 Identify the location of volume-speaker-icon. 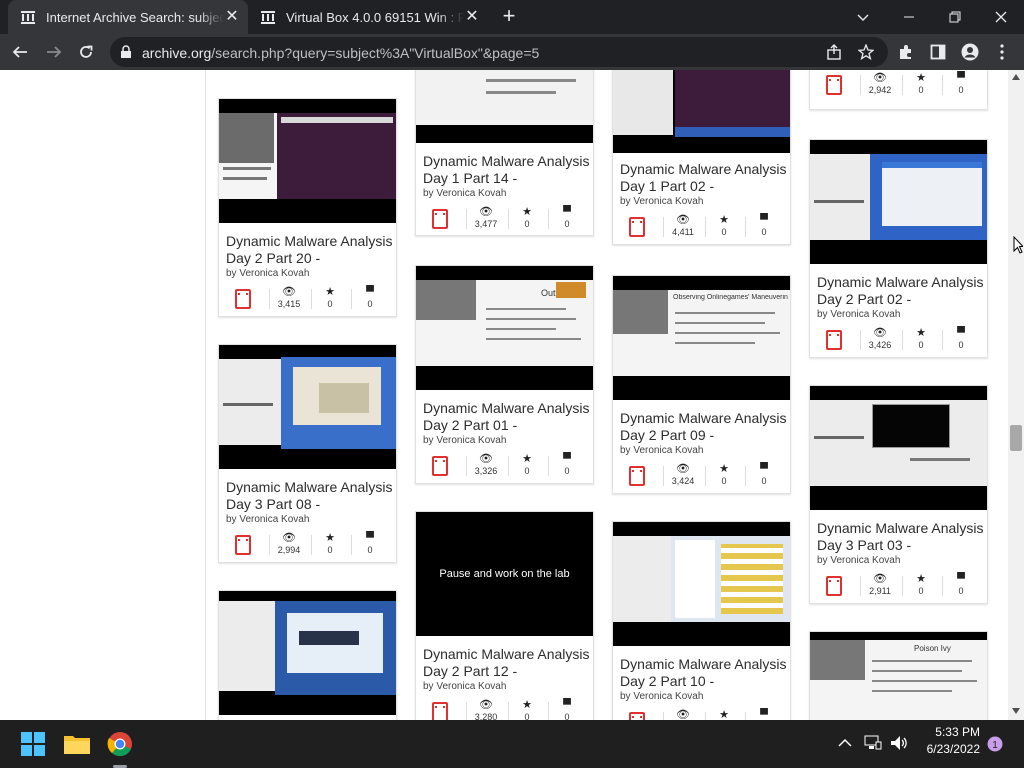
(899, 743).